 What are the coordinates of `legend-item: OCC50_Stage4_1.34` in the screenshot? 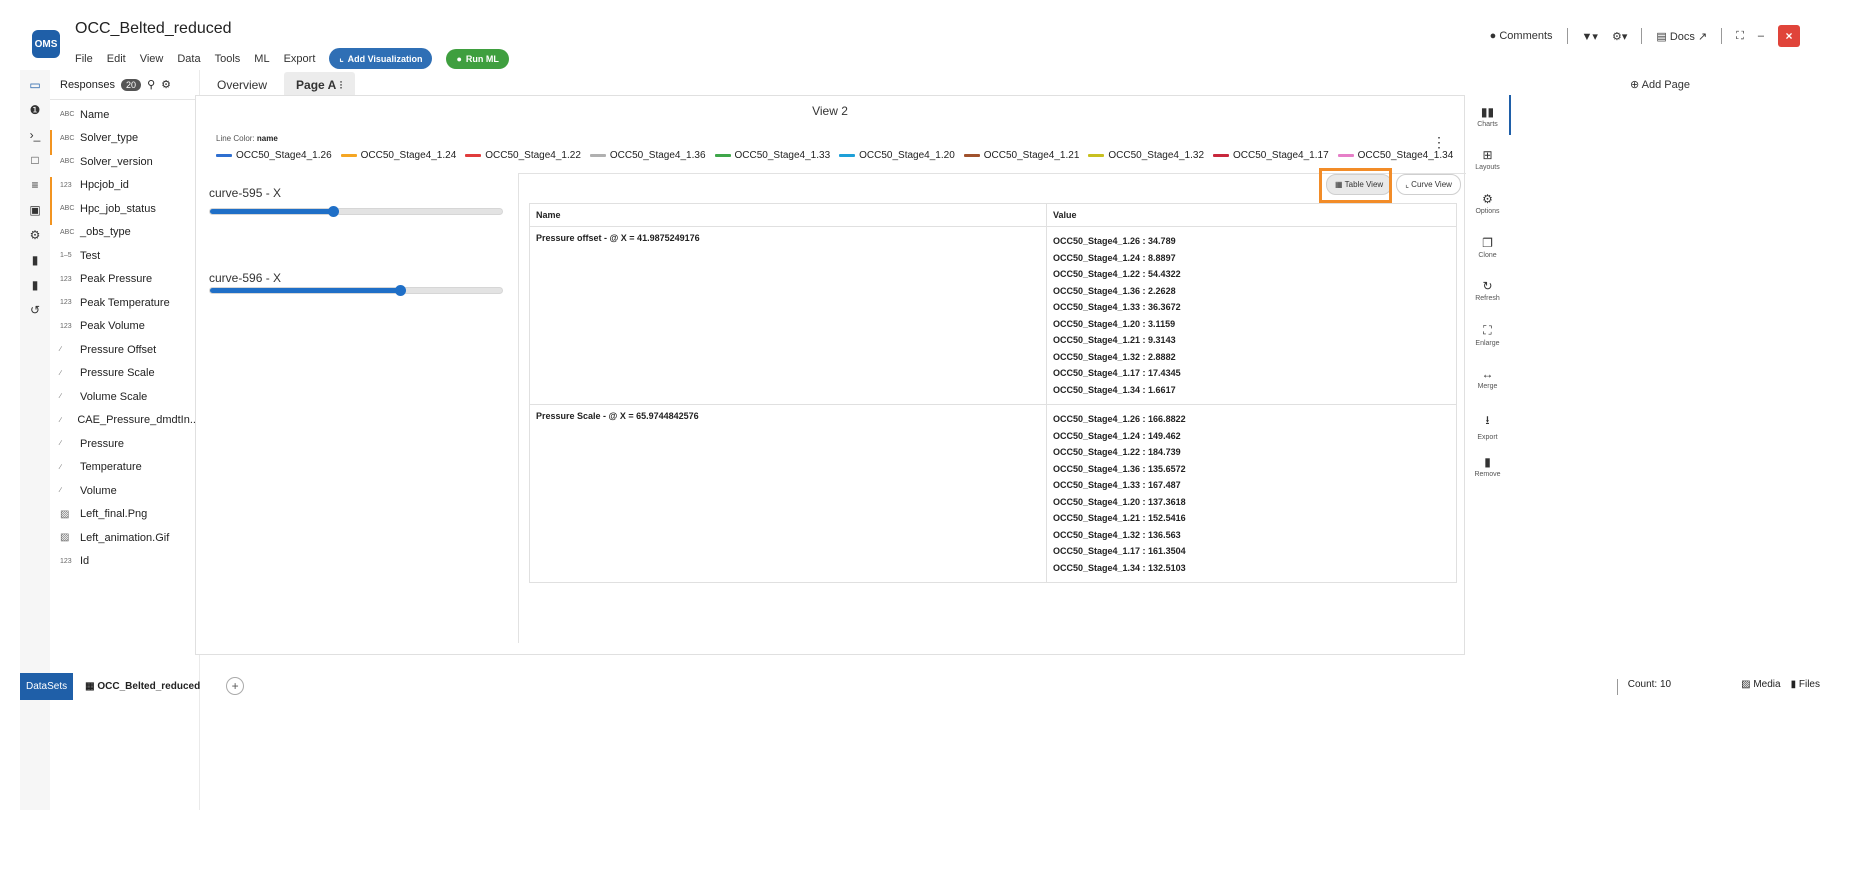 It's located at (1395, 155).